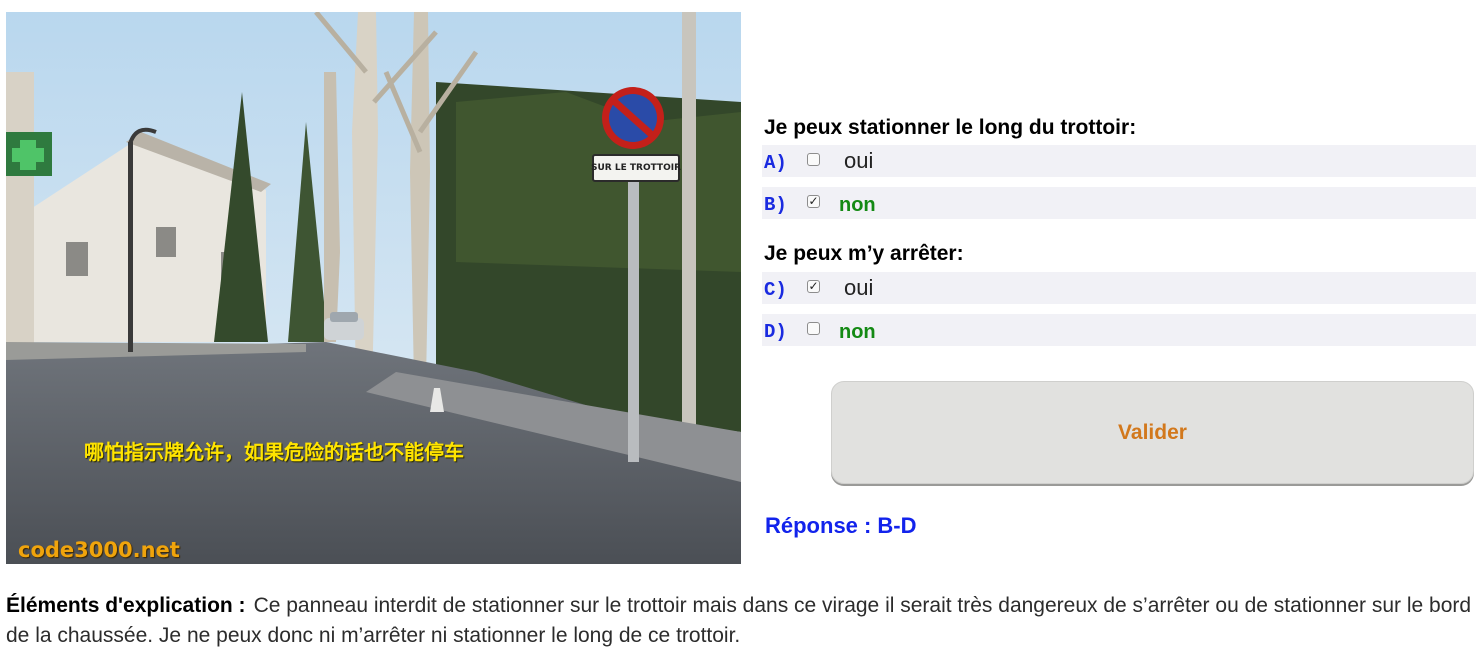 The image size is (1483, 656). What do you see at coordinates (775, 332) in the screenshot?
I see `option-letter: D)` at bounding box center [775, 332].